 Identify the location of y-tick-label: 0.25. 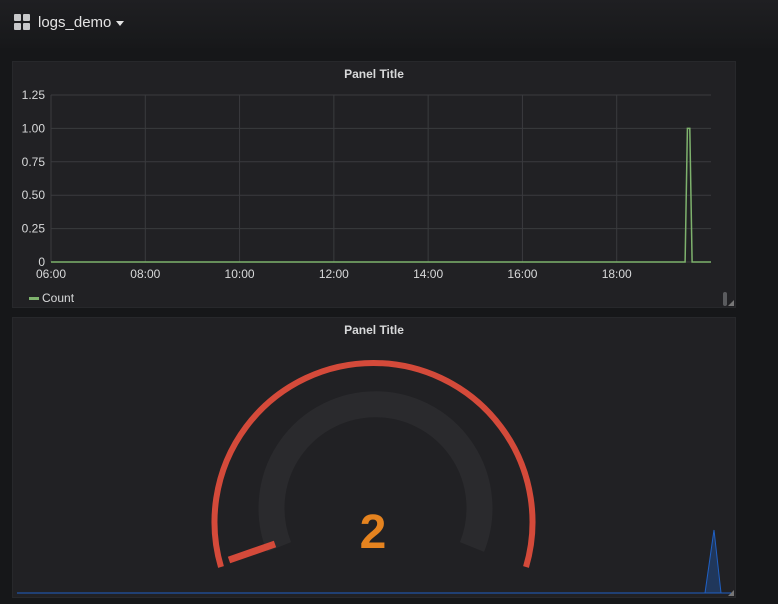
(34, 229).